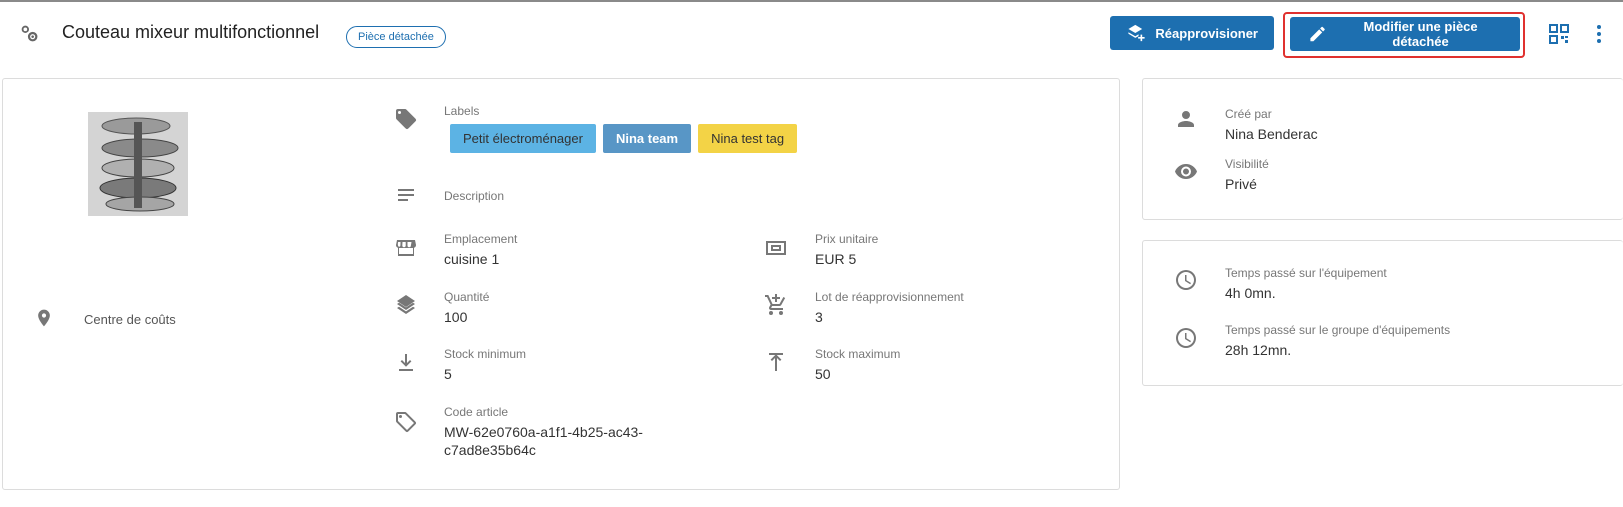  I want to click on article-code-label: Code article, so click(476, 412).